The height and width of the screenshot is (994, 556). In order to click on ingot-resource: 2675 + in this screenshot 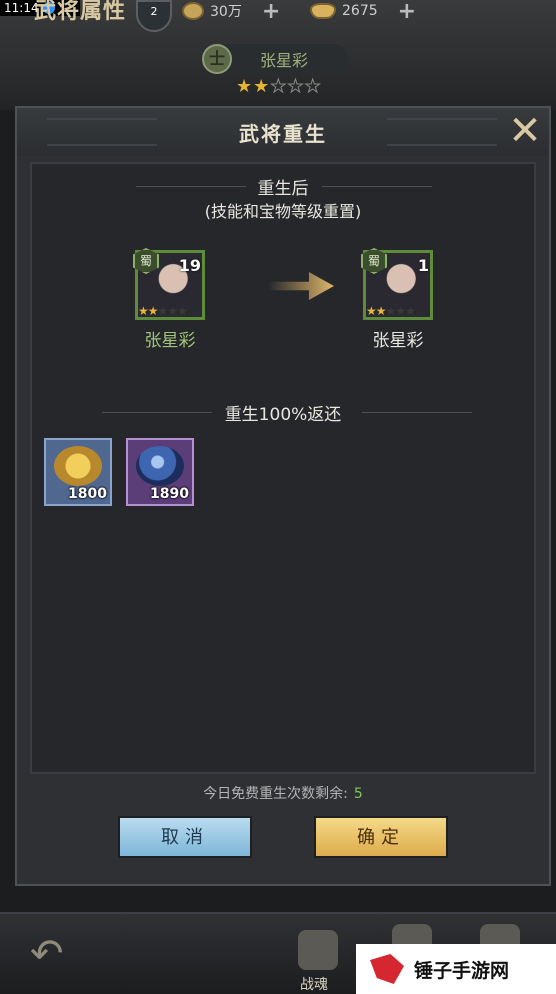, I will do `click(363, 12)`.